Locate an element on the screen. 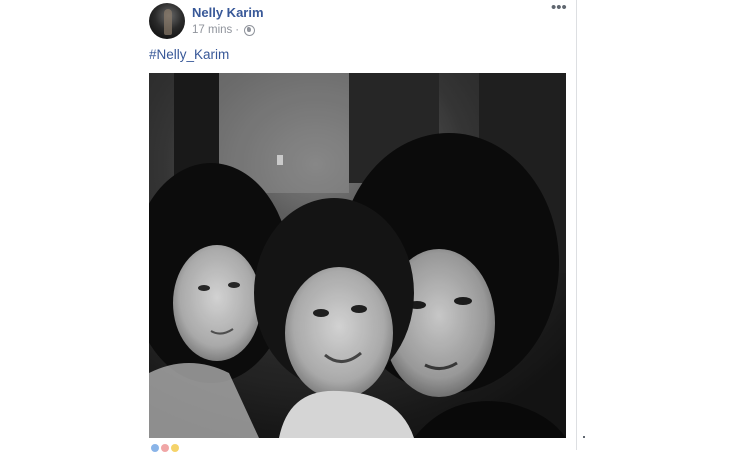 Image resolution: width=736 pixels, height=452 pixels. love-reaction-icon is located at coordinates (165, 448).